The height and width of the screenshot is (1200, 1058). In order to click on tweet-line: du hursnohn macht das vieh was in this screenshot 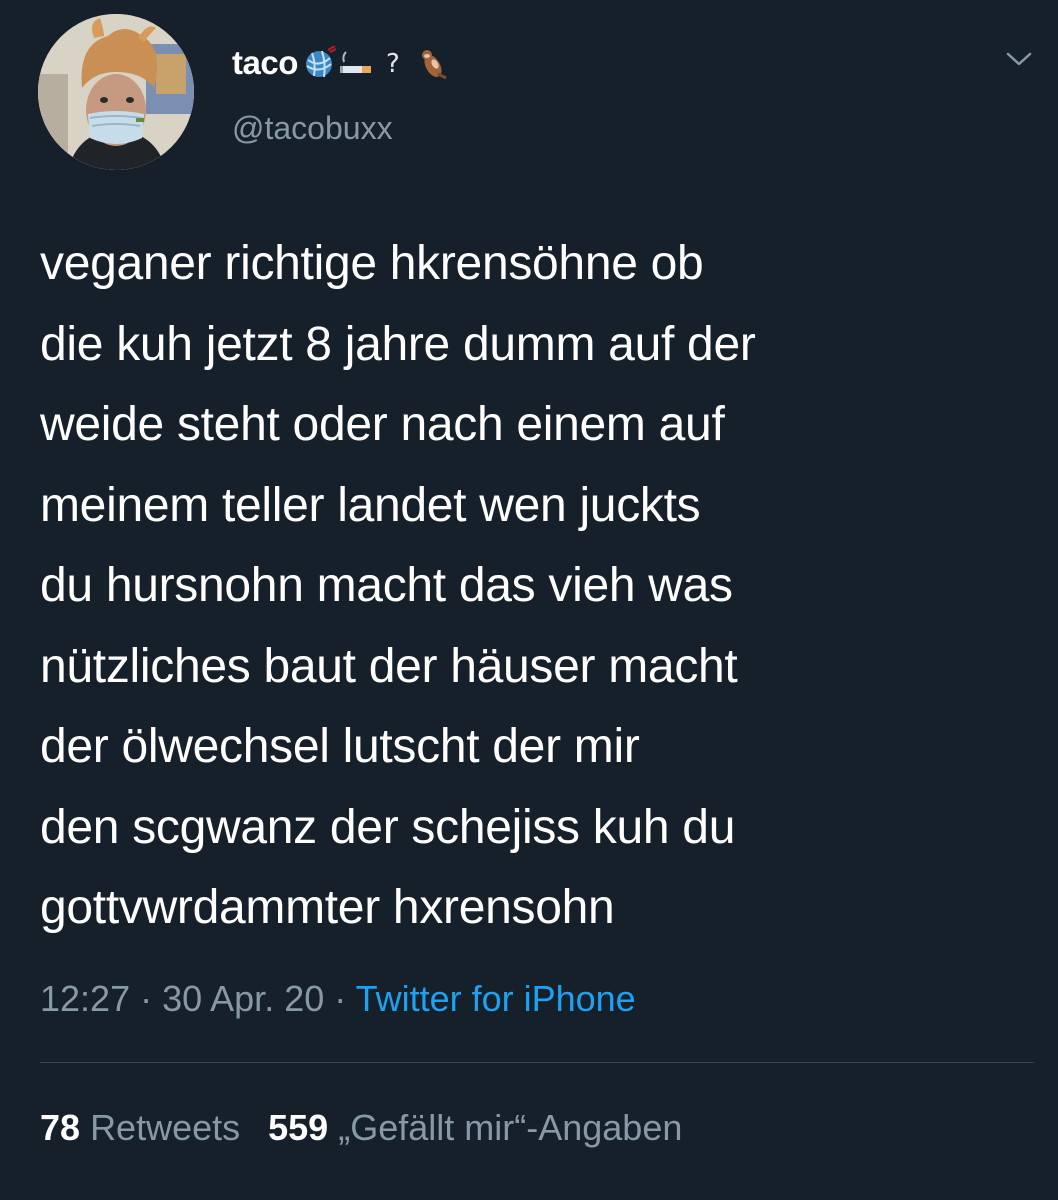, I will do `click(386, 585)`.